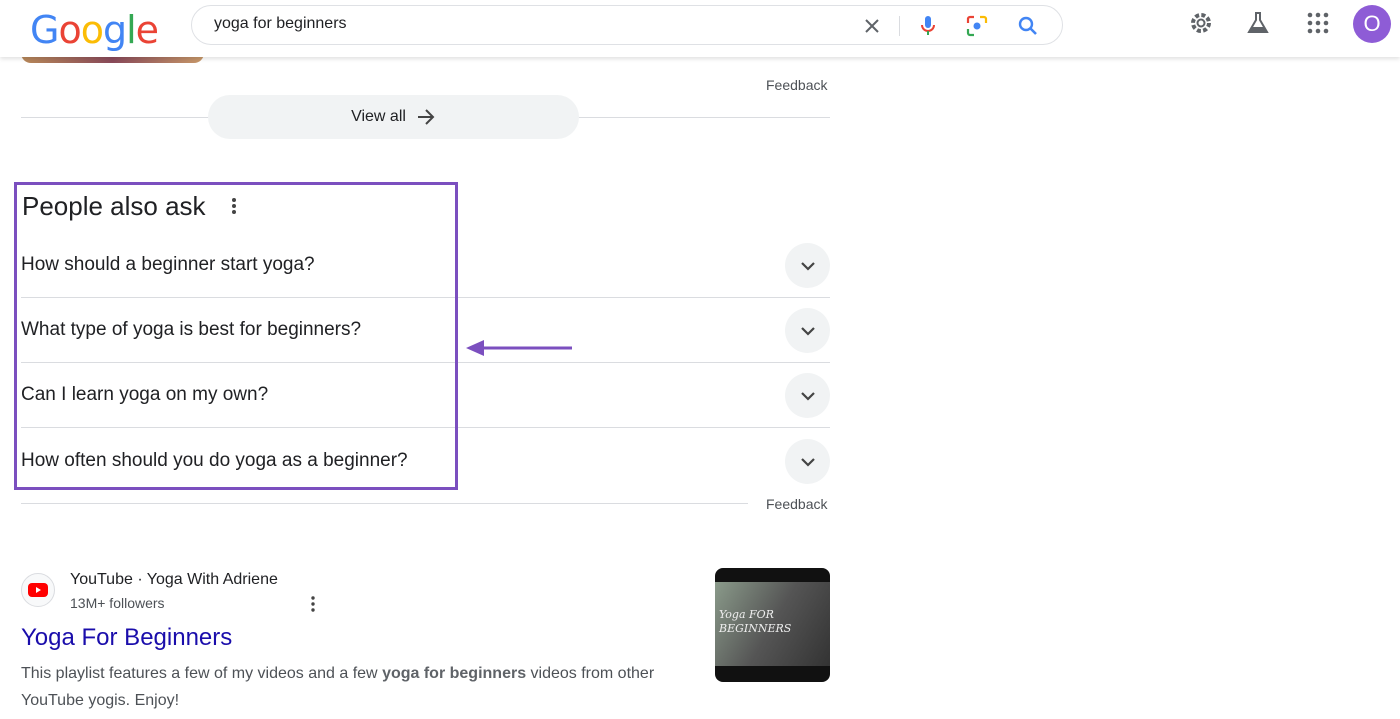 The width and height of the screenshot is (1400, 719). What do you see at coordinates (313, 606) in the screenshot?
I see `more-options-icon` at bounding box center [313, 606].